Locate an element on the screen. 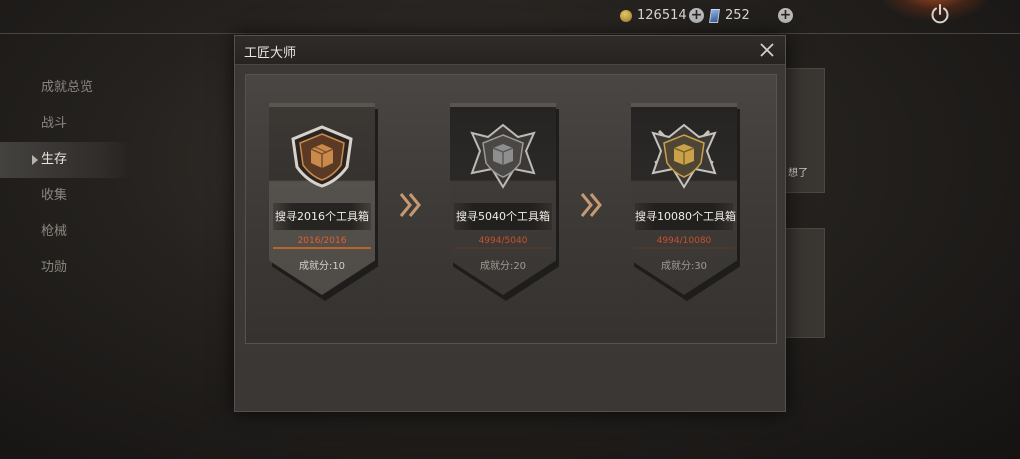  nav-item-merit: 功勋 is located at coordinates (65, 268).